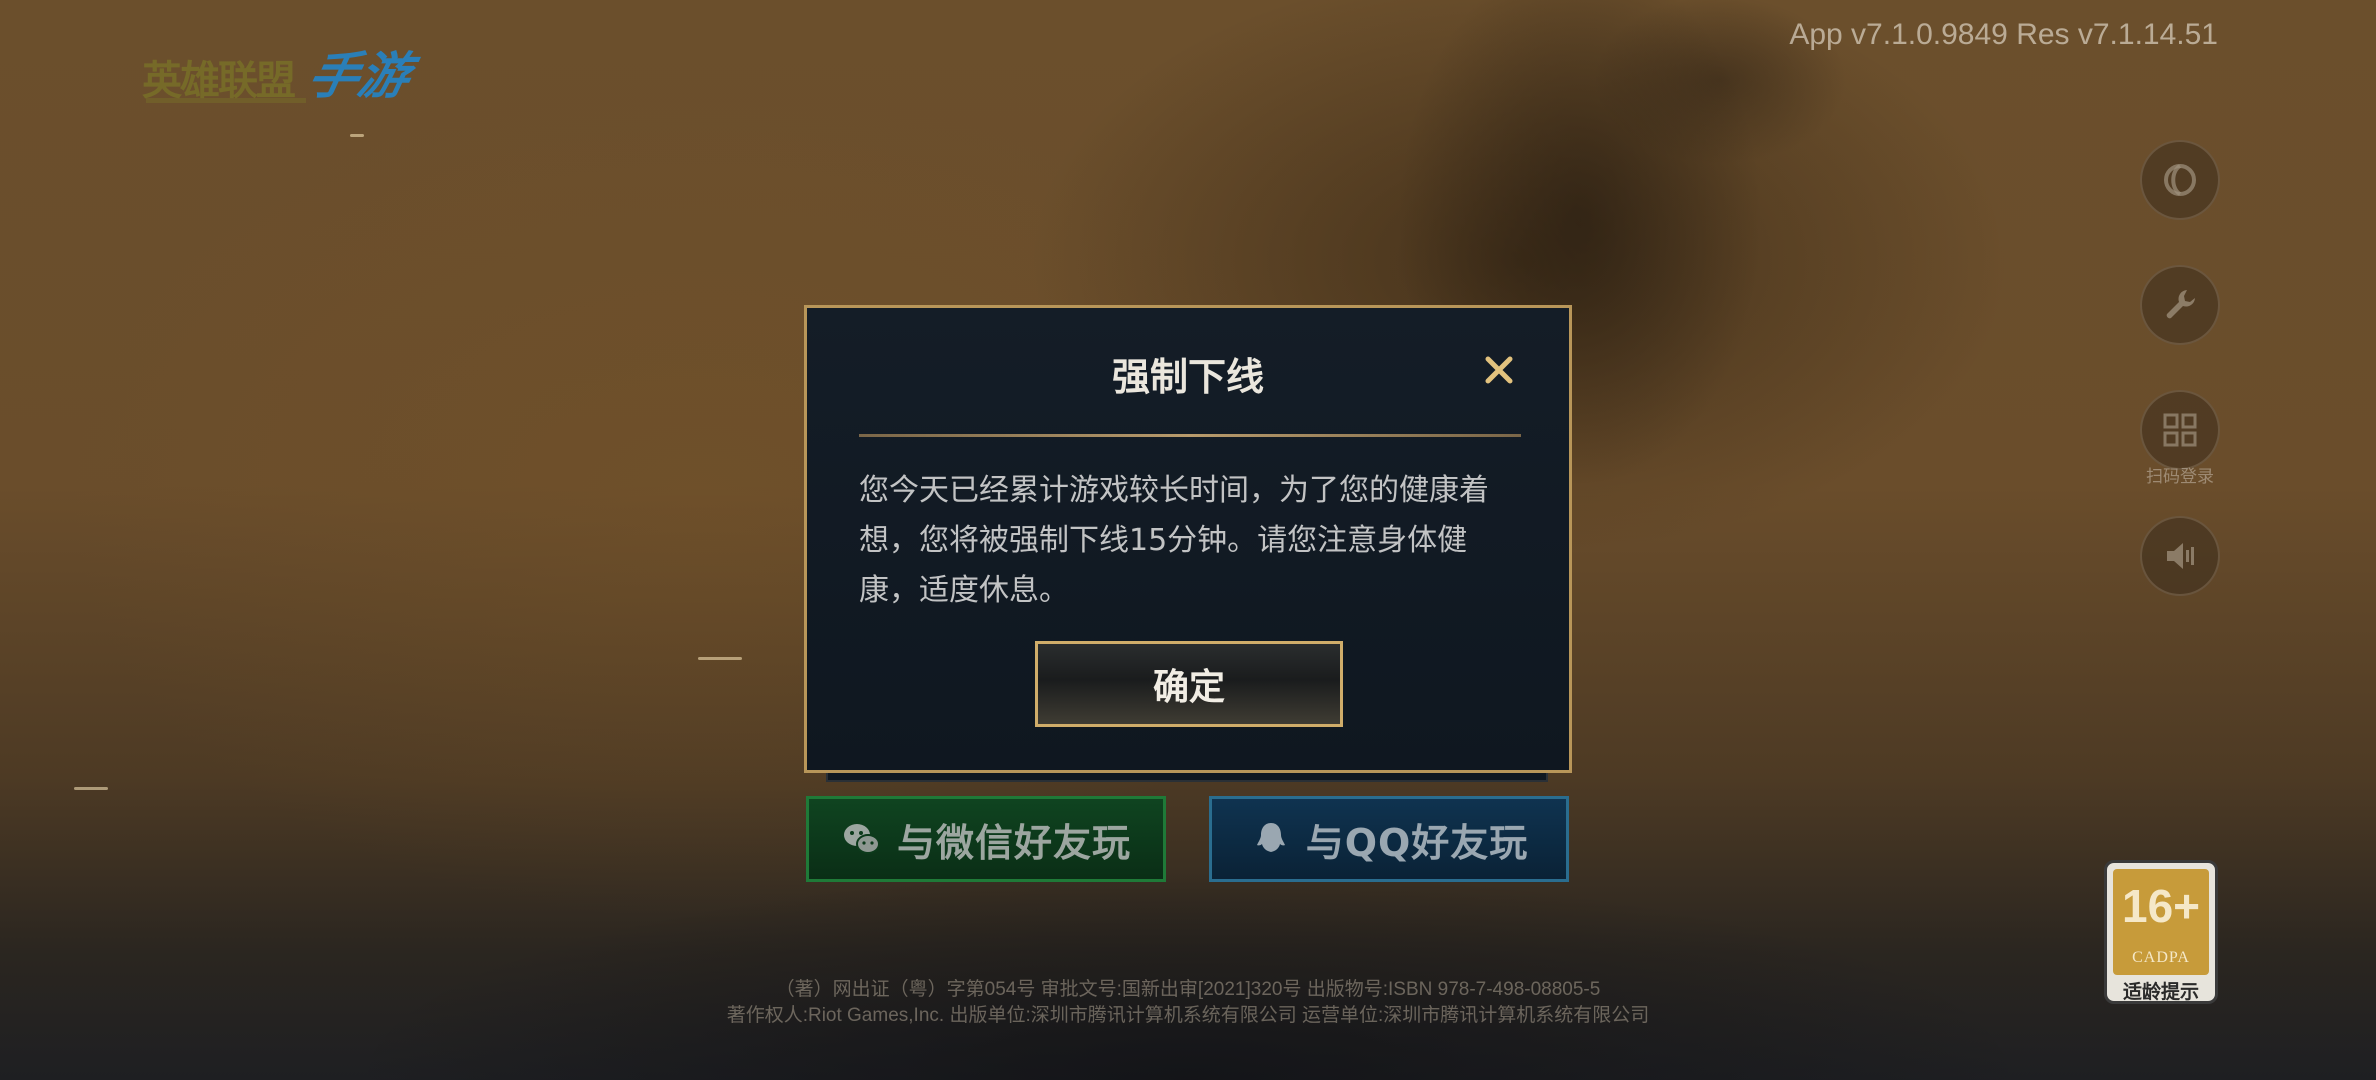 This screenshot has height=1080, width=2376. What do you see at coordinates (2180, 477) in the screenshot?
I see `qr-login-caption: 扫码登录` at bounding box center [2180, 477].